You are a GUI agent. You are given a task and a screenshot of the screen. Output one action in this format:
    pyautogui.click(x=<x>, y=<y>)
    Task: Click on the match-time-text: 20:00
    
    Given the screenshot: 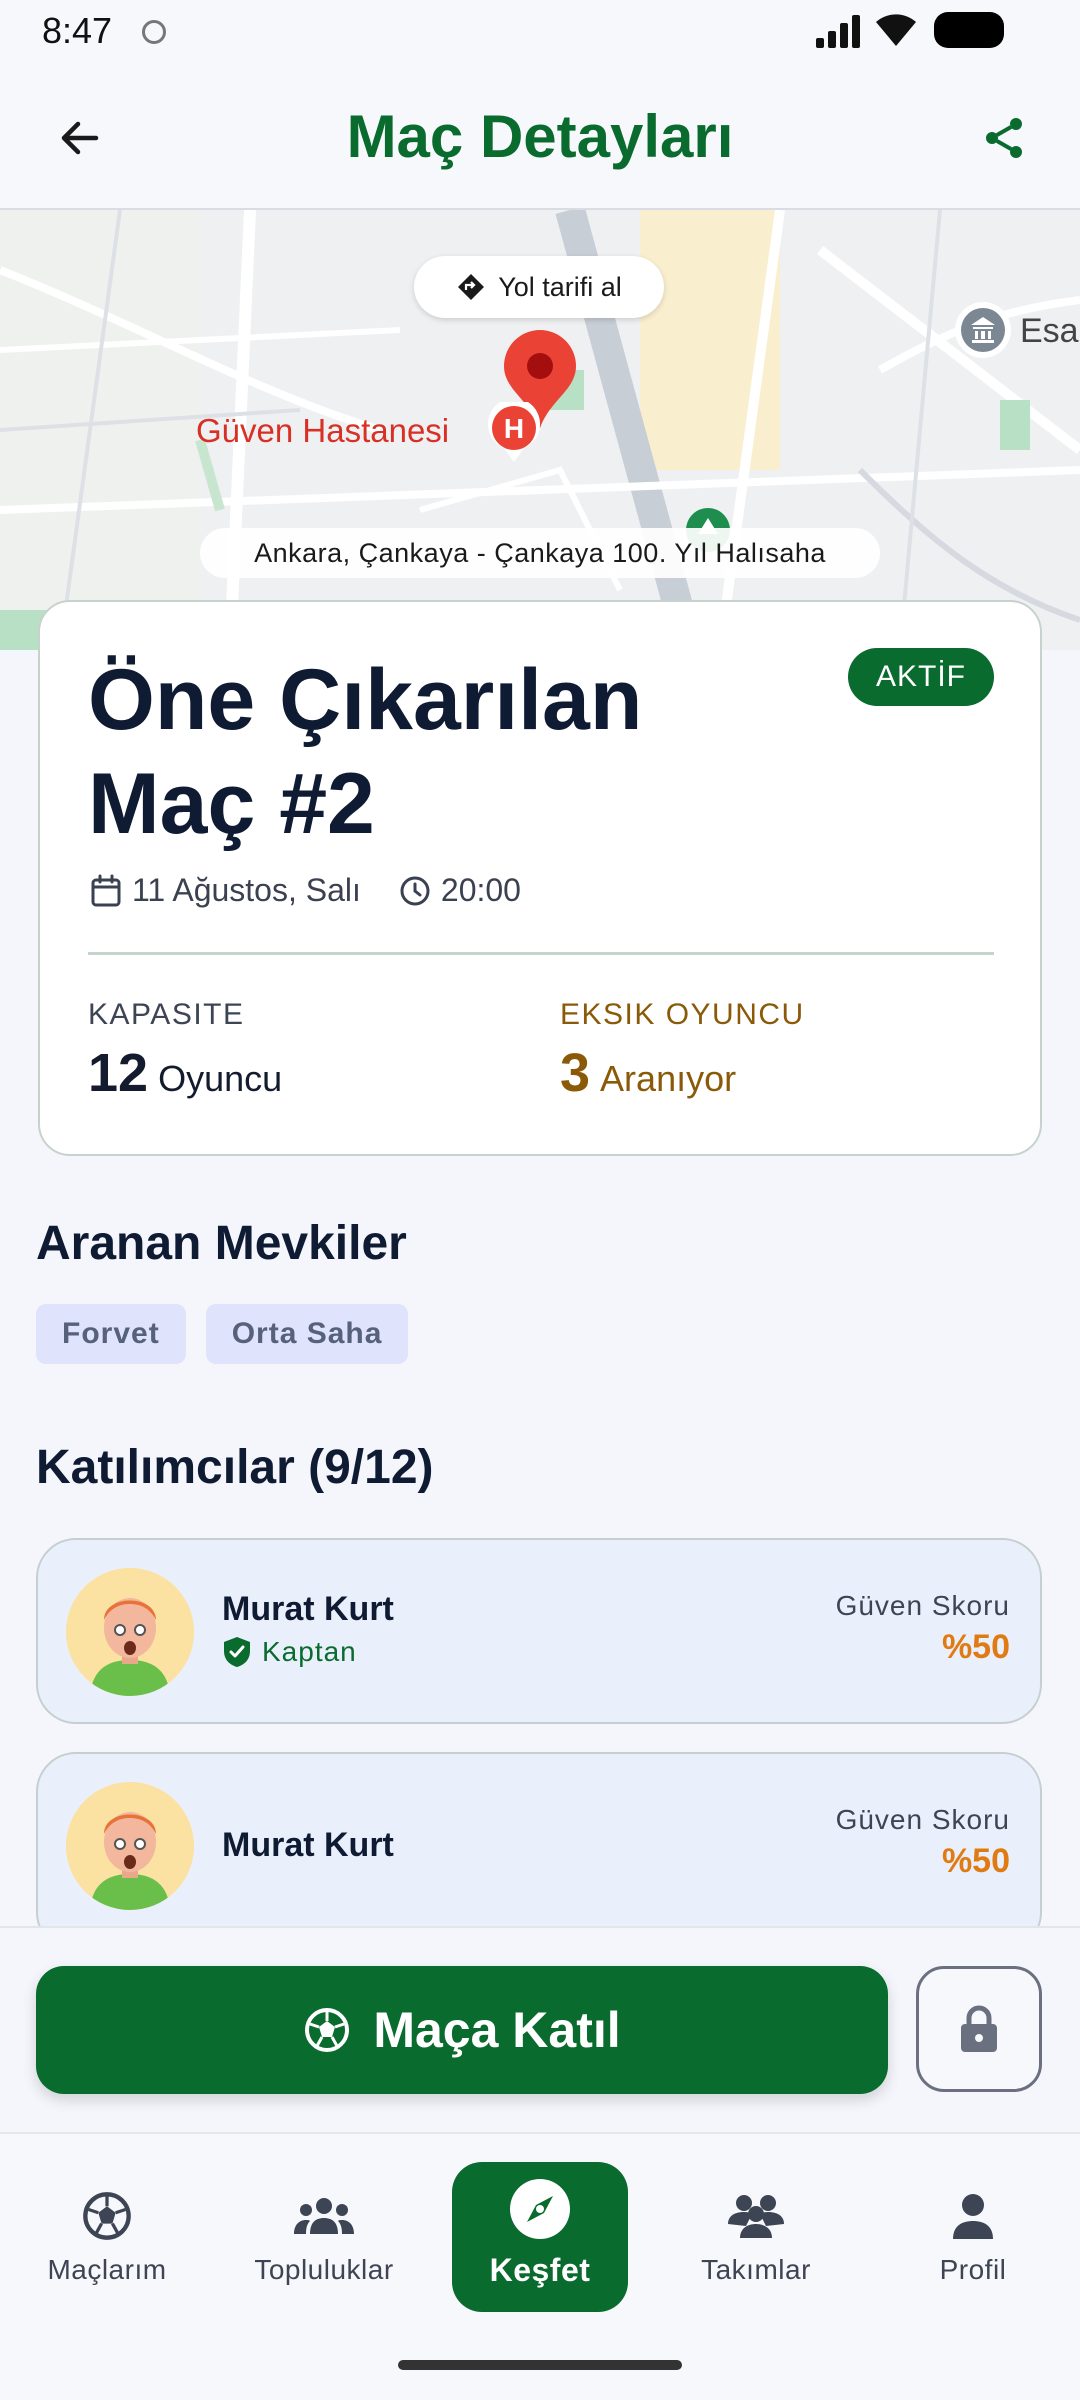 What is the action you would take?
    pyautogui.click(x=480, y=890)
    